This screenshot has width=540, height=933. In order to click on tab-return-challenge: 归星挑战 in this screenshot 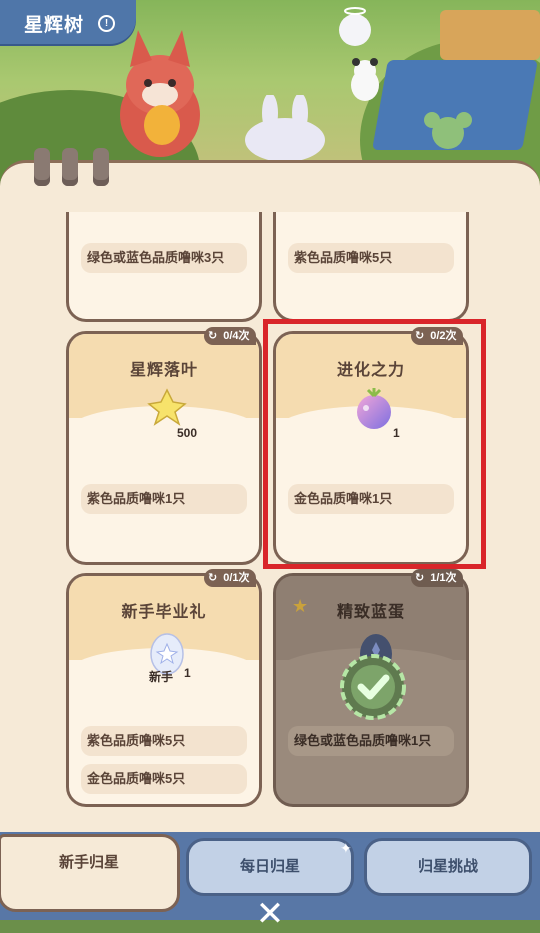, I will do `click(448, 867)`.